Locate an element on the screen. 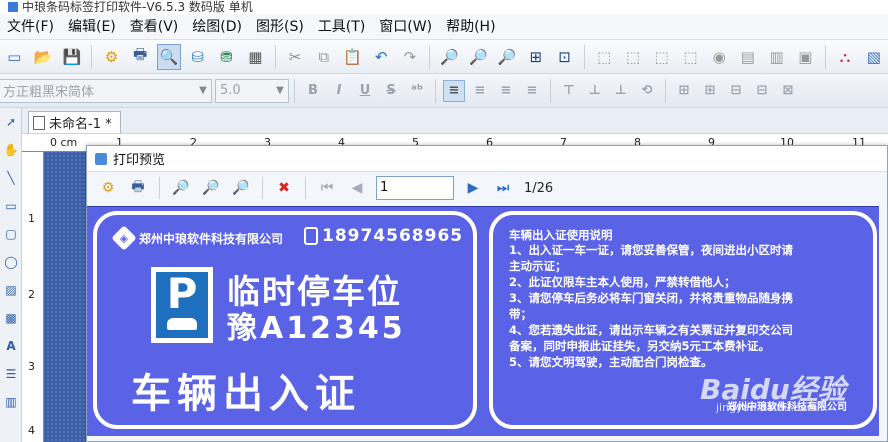  drawing-tools-strip: ➚ ✋ ╲ ▭ ▢ ◯ ▨ ▩ A ☰ ▥ is located at coordinates (11, 275).